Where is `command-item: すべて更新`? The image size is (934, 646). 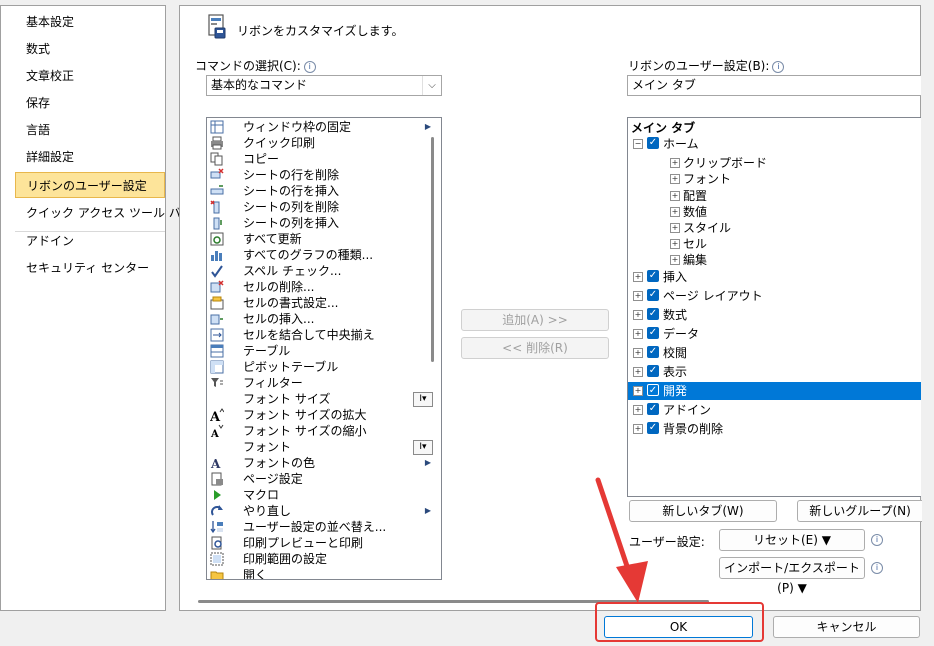 command-item: すべて更新 is located at coordinates (323, 239).